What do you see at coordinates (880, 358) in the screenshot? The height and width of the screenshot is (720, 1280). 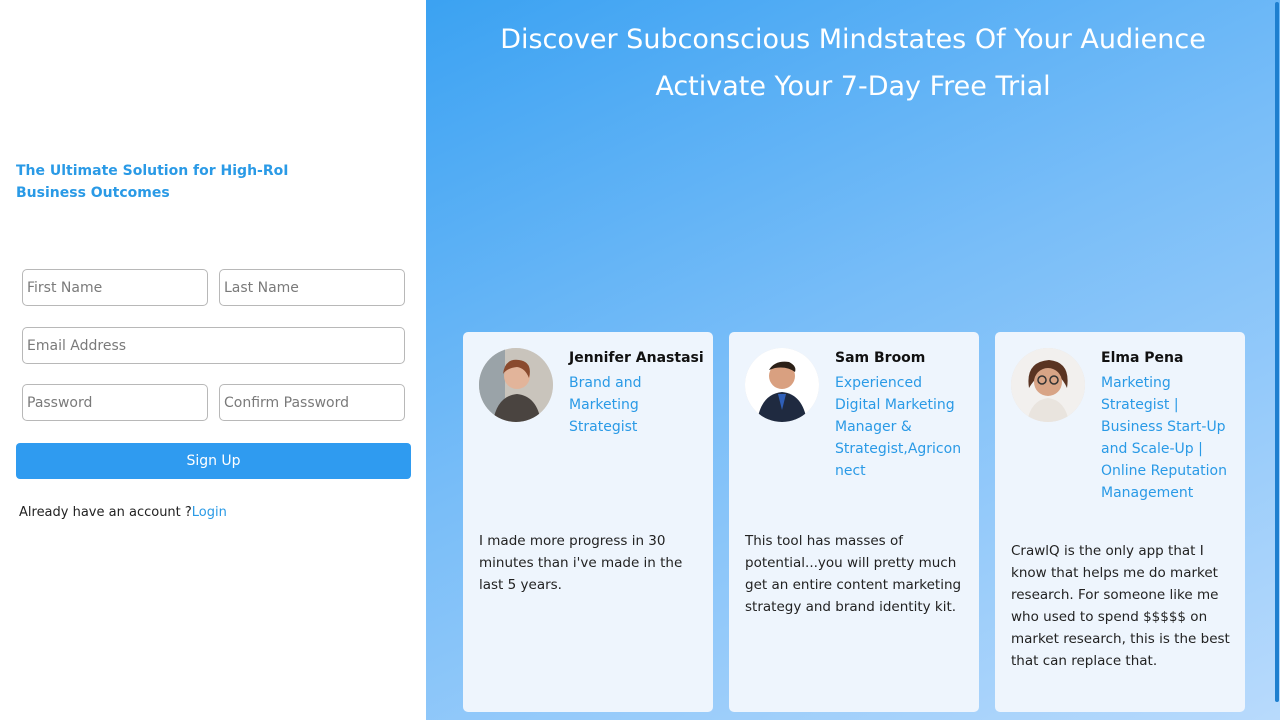 I see `testimonial-name: Sam Broom` at bounding box center [880, 358].